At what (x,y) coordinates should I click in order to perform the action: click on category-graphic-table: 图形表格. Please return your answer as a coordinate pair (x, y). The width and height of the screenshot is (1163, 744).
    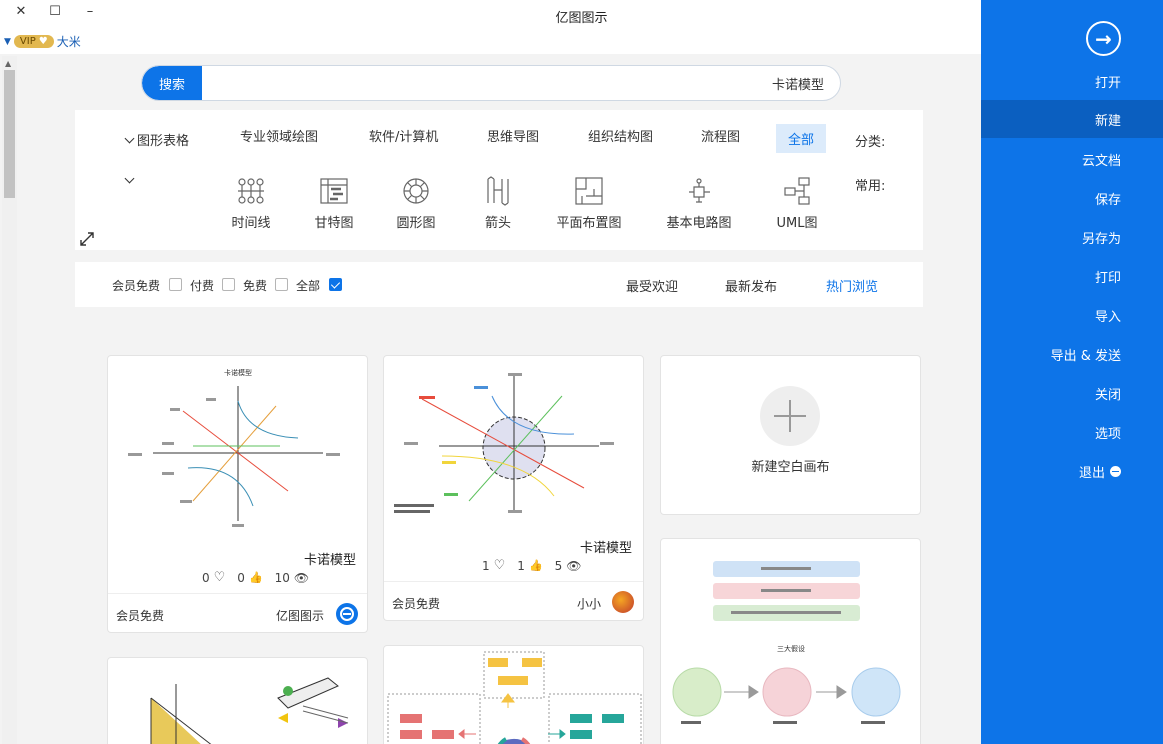
    Looking at the image, I should click on (163, 141).